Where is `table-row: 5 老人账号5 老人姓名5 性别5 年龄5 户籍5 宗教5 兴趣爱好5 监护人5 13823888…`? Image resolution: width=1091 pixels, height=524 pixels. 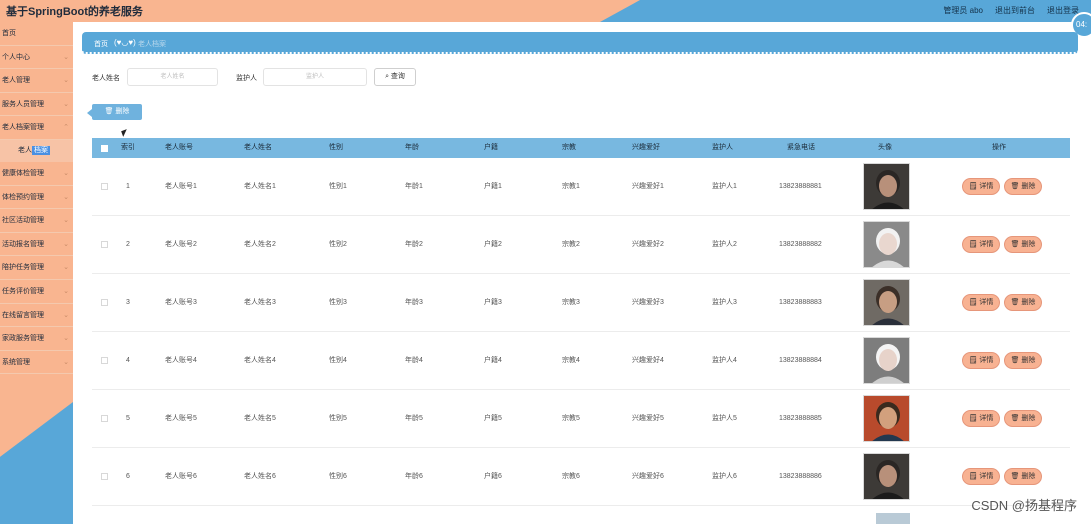 table-row: 5 老人账号5 老人姓名5 性别5 年龄5 户籍5 宗教5 兴趣爱好5 监护人5 13823888… is located at coordinates (581, 419).